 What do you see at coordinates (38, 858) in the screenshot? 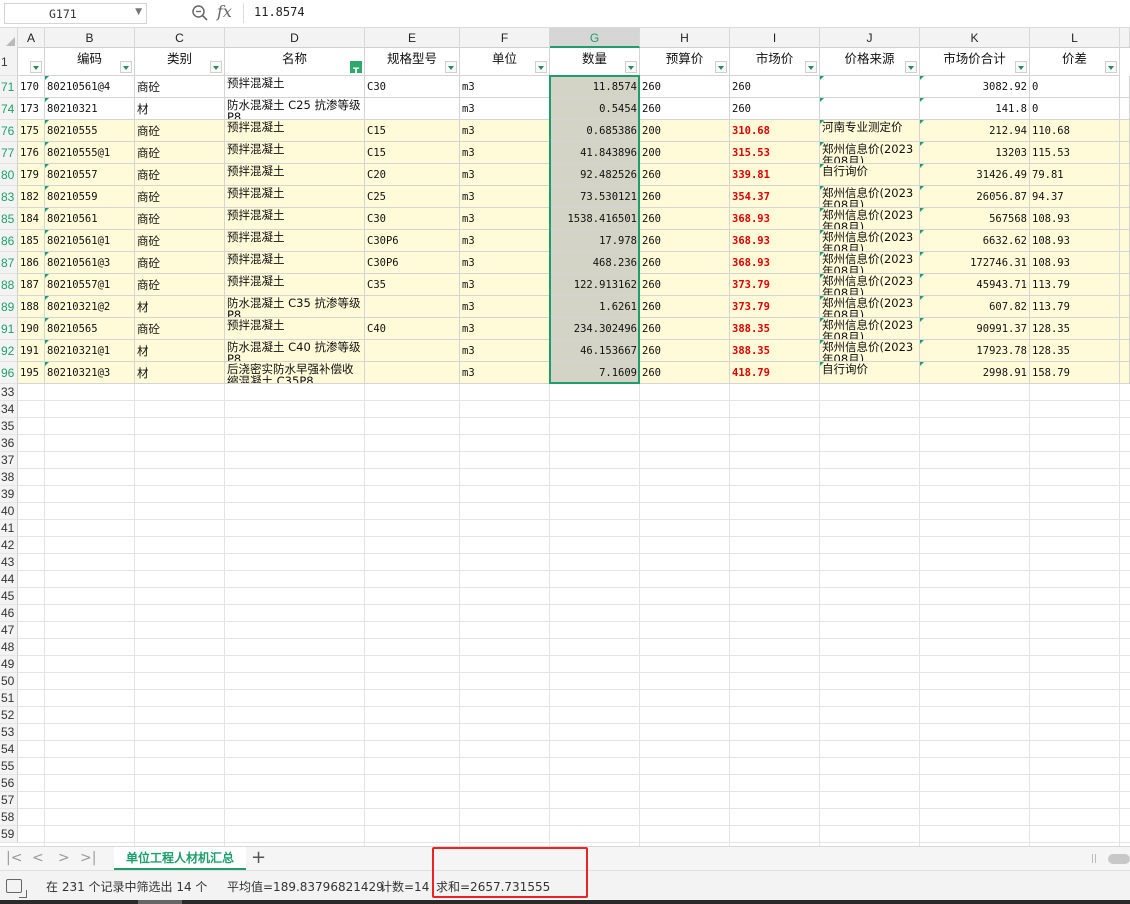
I see `prev-sheet-button: <` at bounding box center [38, 858].